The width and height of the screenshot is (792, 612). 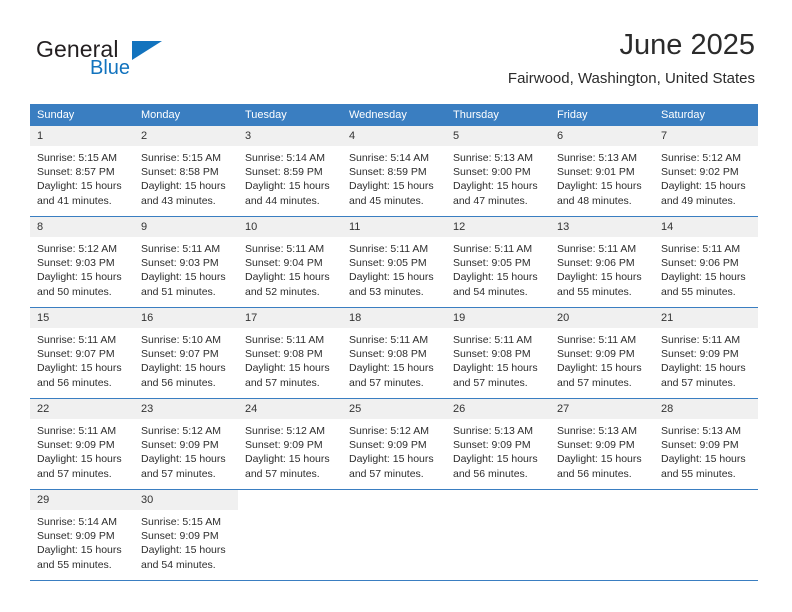 I want to click on day-cell-empty, so click(x=706, y=535).